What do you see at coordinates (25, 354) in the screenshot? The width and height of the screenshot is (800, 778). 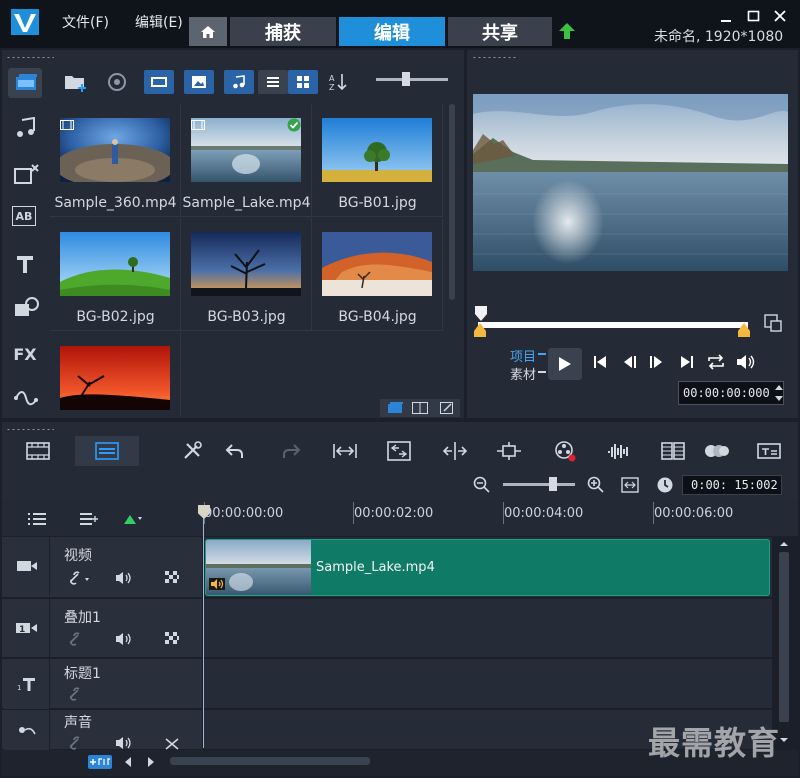 I see `fx-filter-icon: FX` at bounding box center [25, 354].